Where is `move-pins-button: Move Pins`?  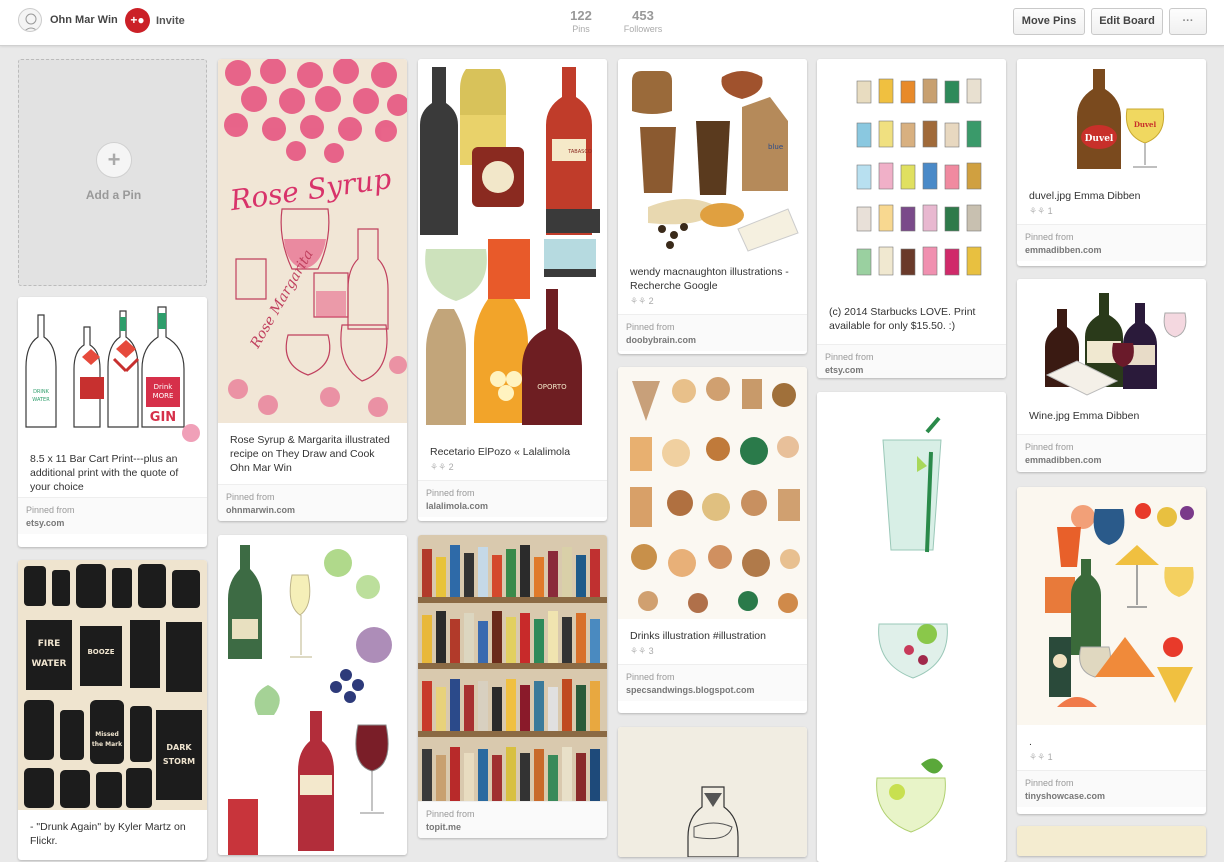 move-pins-button: Move Pins is located at coordinates (1049, 21).